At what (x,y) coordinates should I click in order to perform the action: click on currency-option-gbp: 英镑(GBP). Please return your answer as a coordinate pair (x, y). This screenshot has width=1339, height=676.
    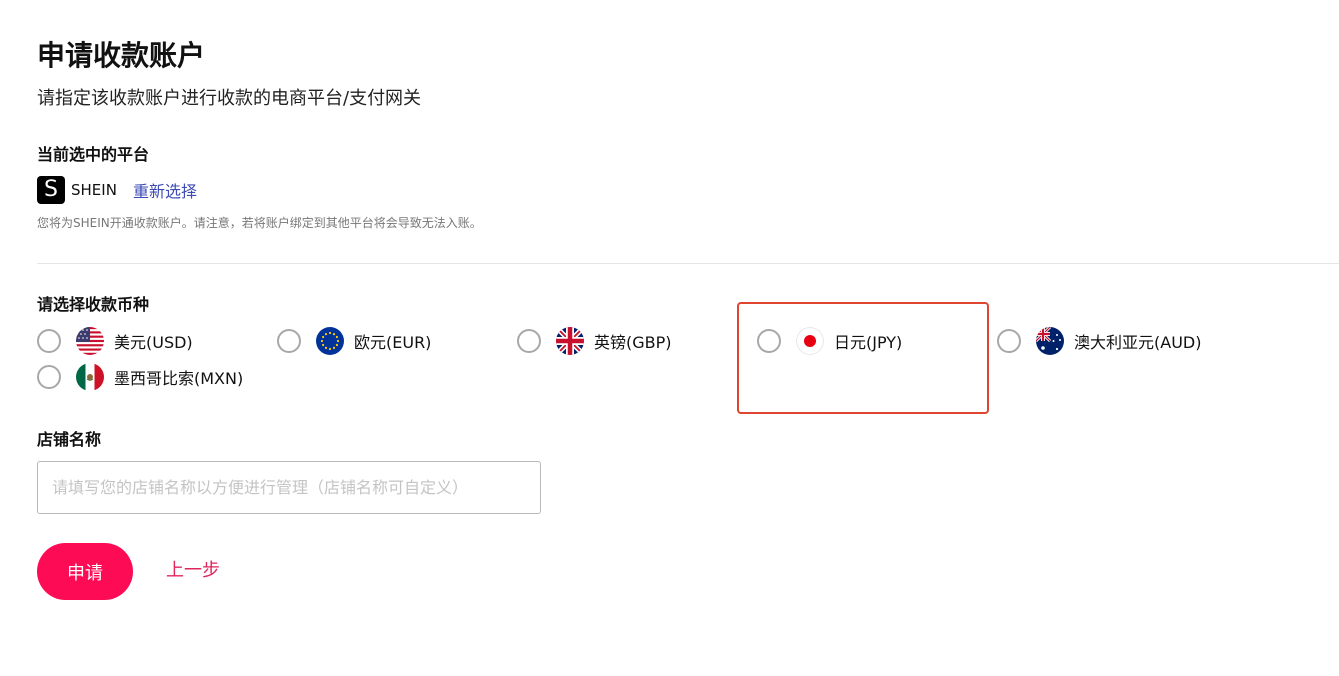
    Looking at the image, I should click on (594, 341).